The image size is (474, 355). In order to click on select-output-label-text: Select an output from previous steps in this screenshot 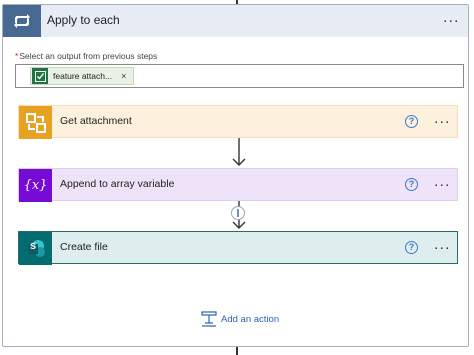, I will do `click(88, 56)`.